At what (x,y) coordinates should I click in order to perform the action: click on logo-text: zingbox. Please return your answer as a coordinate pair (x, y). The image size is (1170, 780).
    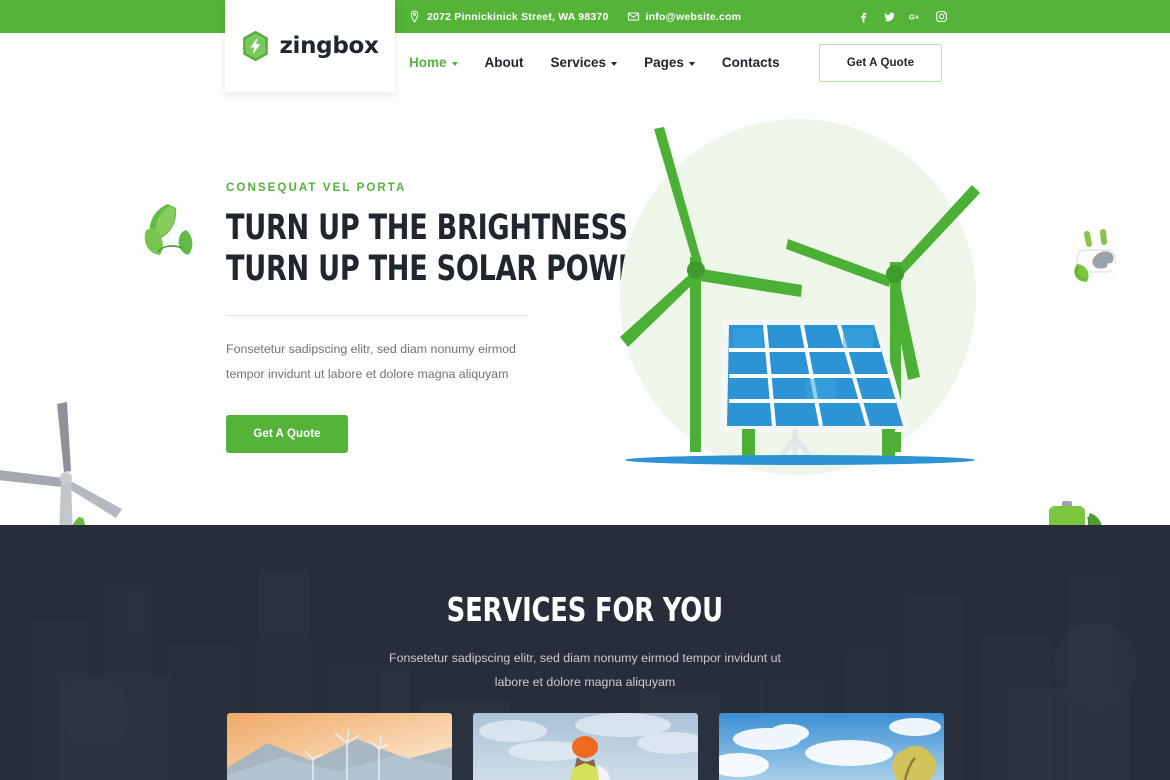
    Looking at the image, I should click on (329, 46).